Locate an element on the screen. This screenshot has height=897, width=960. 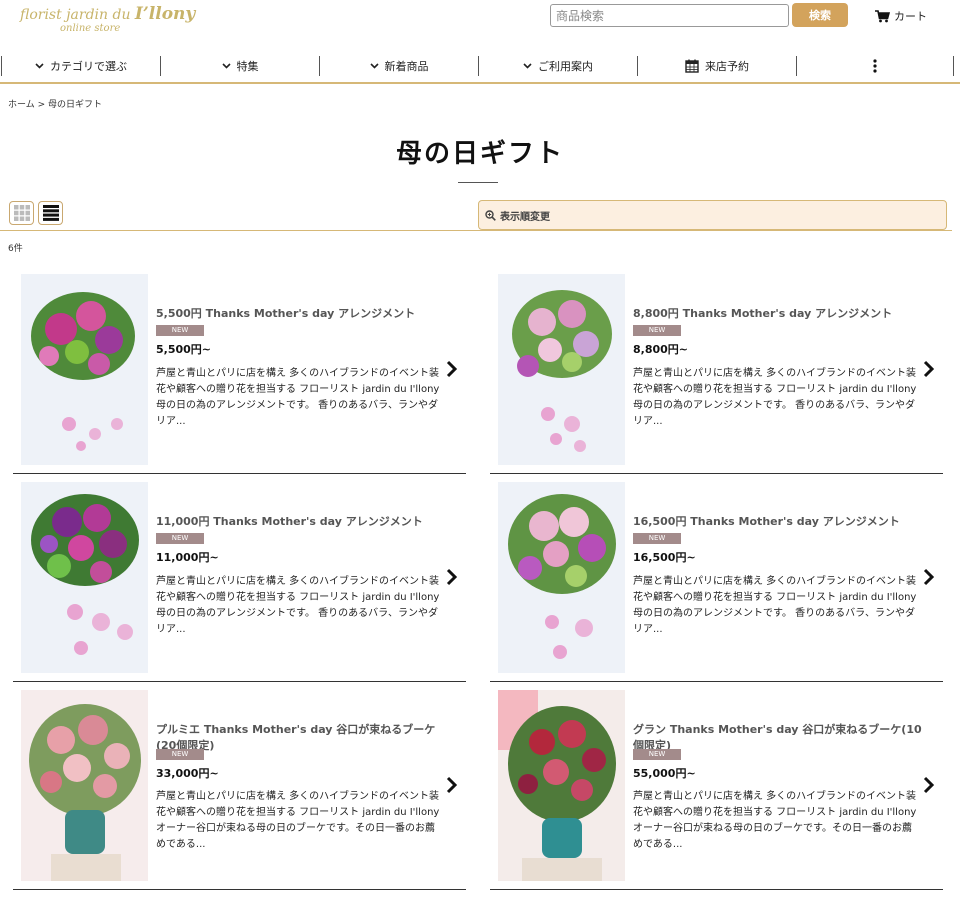
search-plus-icon is located at coordinates (490, 215).